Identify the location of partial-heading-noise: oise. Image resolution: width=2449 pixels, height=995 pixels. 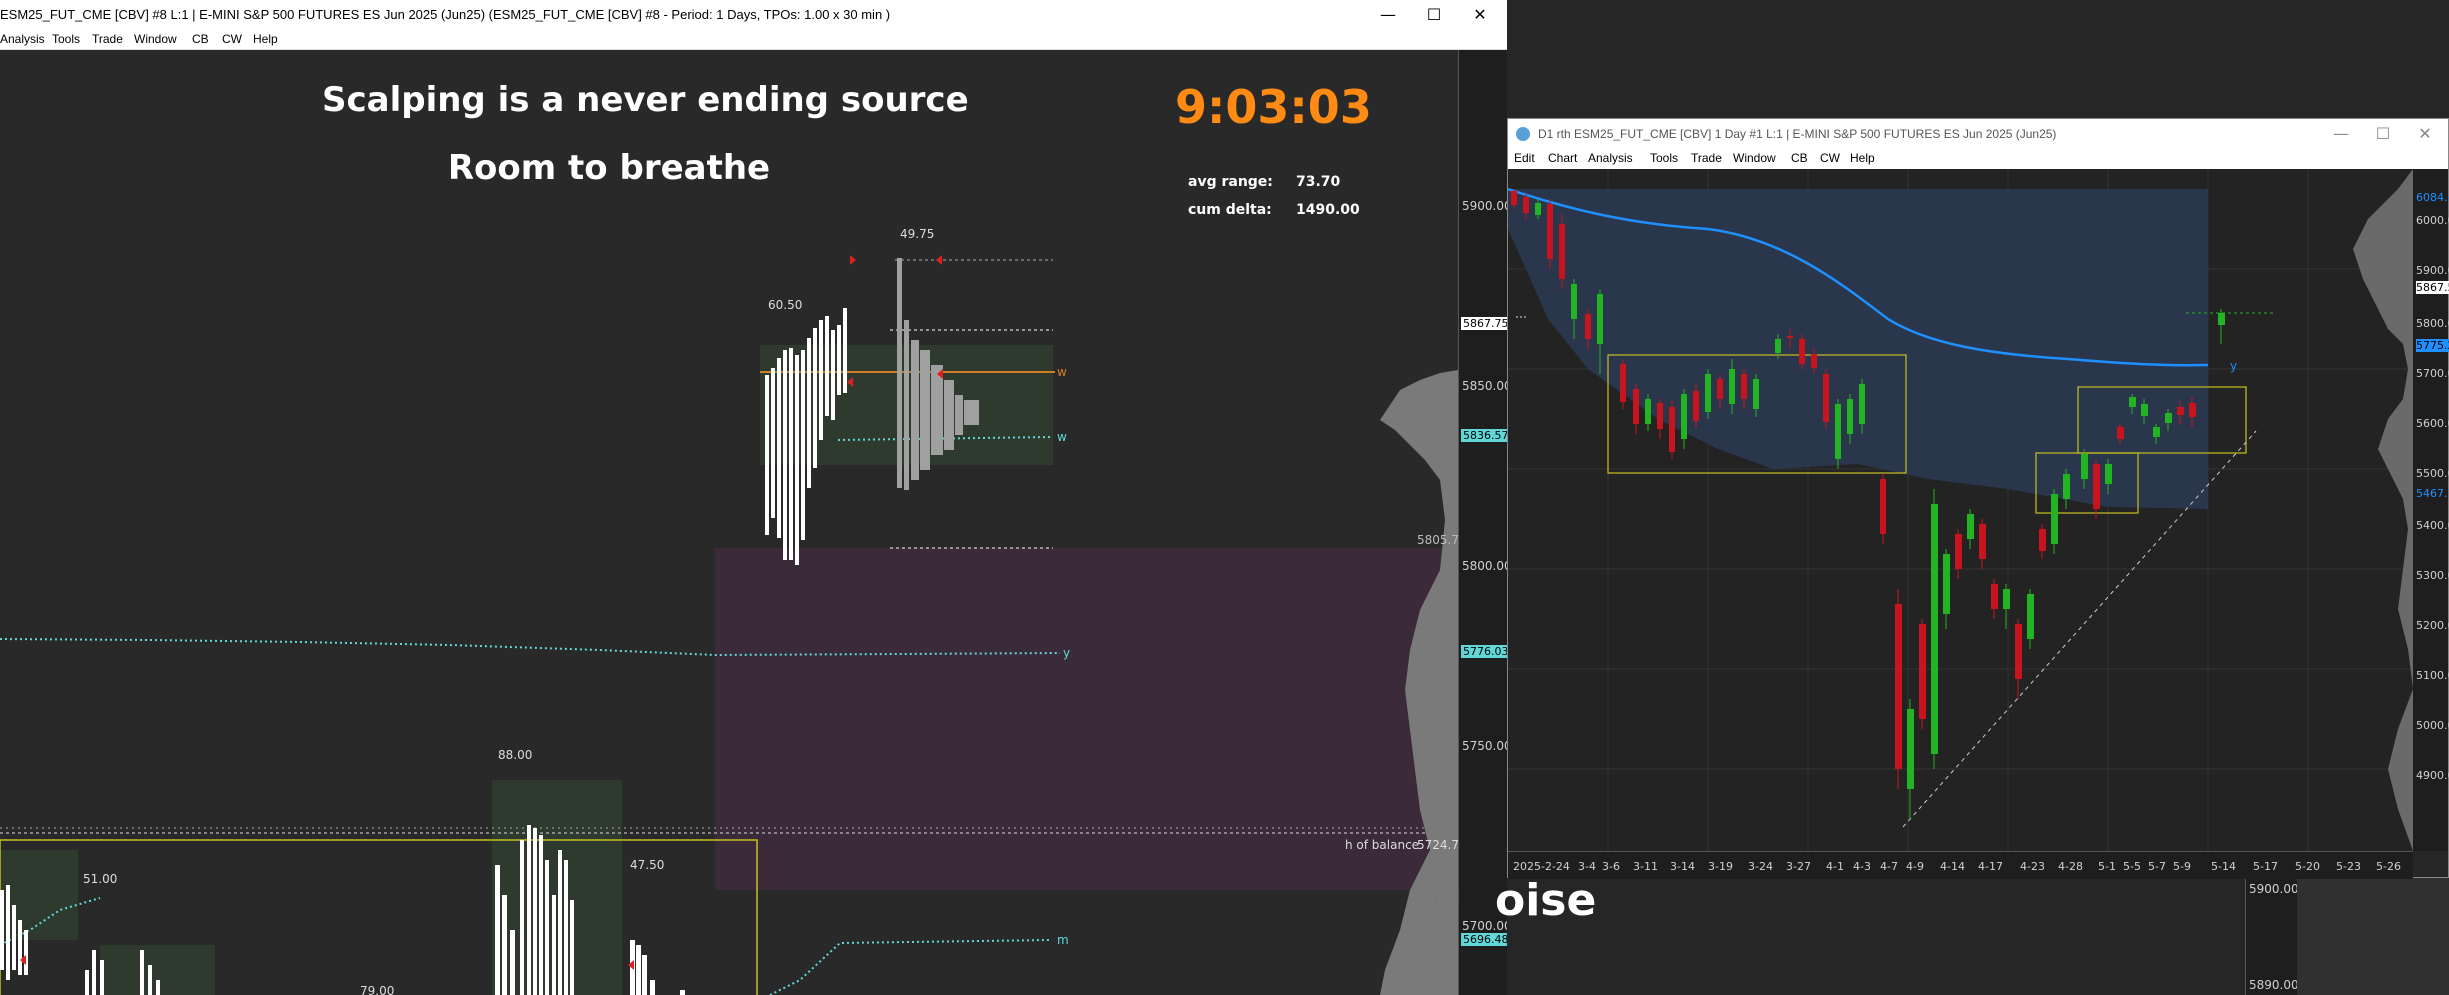
(1546, 900).